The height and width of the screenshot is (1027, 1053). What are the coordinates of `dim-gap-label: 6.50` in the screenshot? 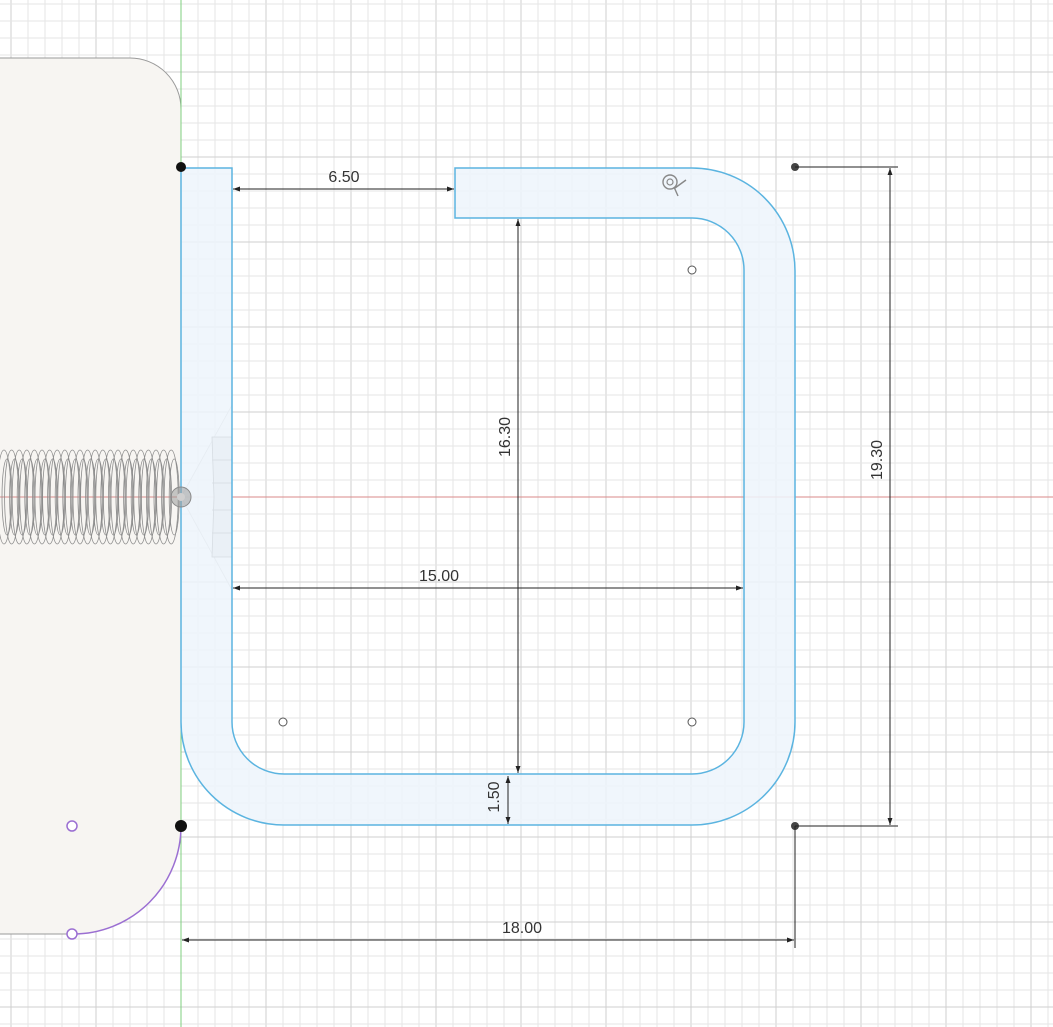 It's located at (343, 177).